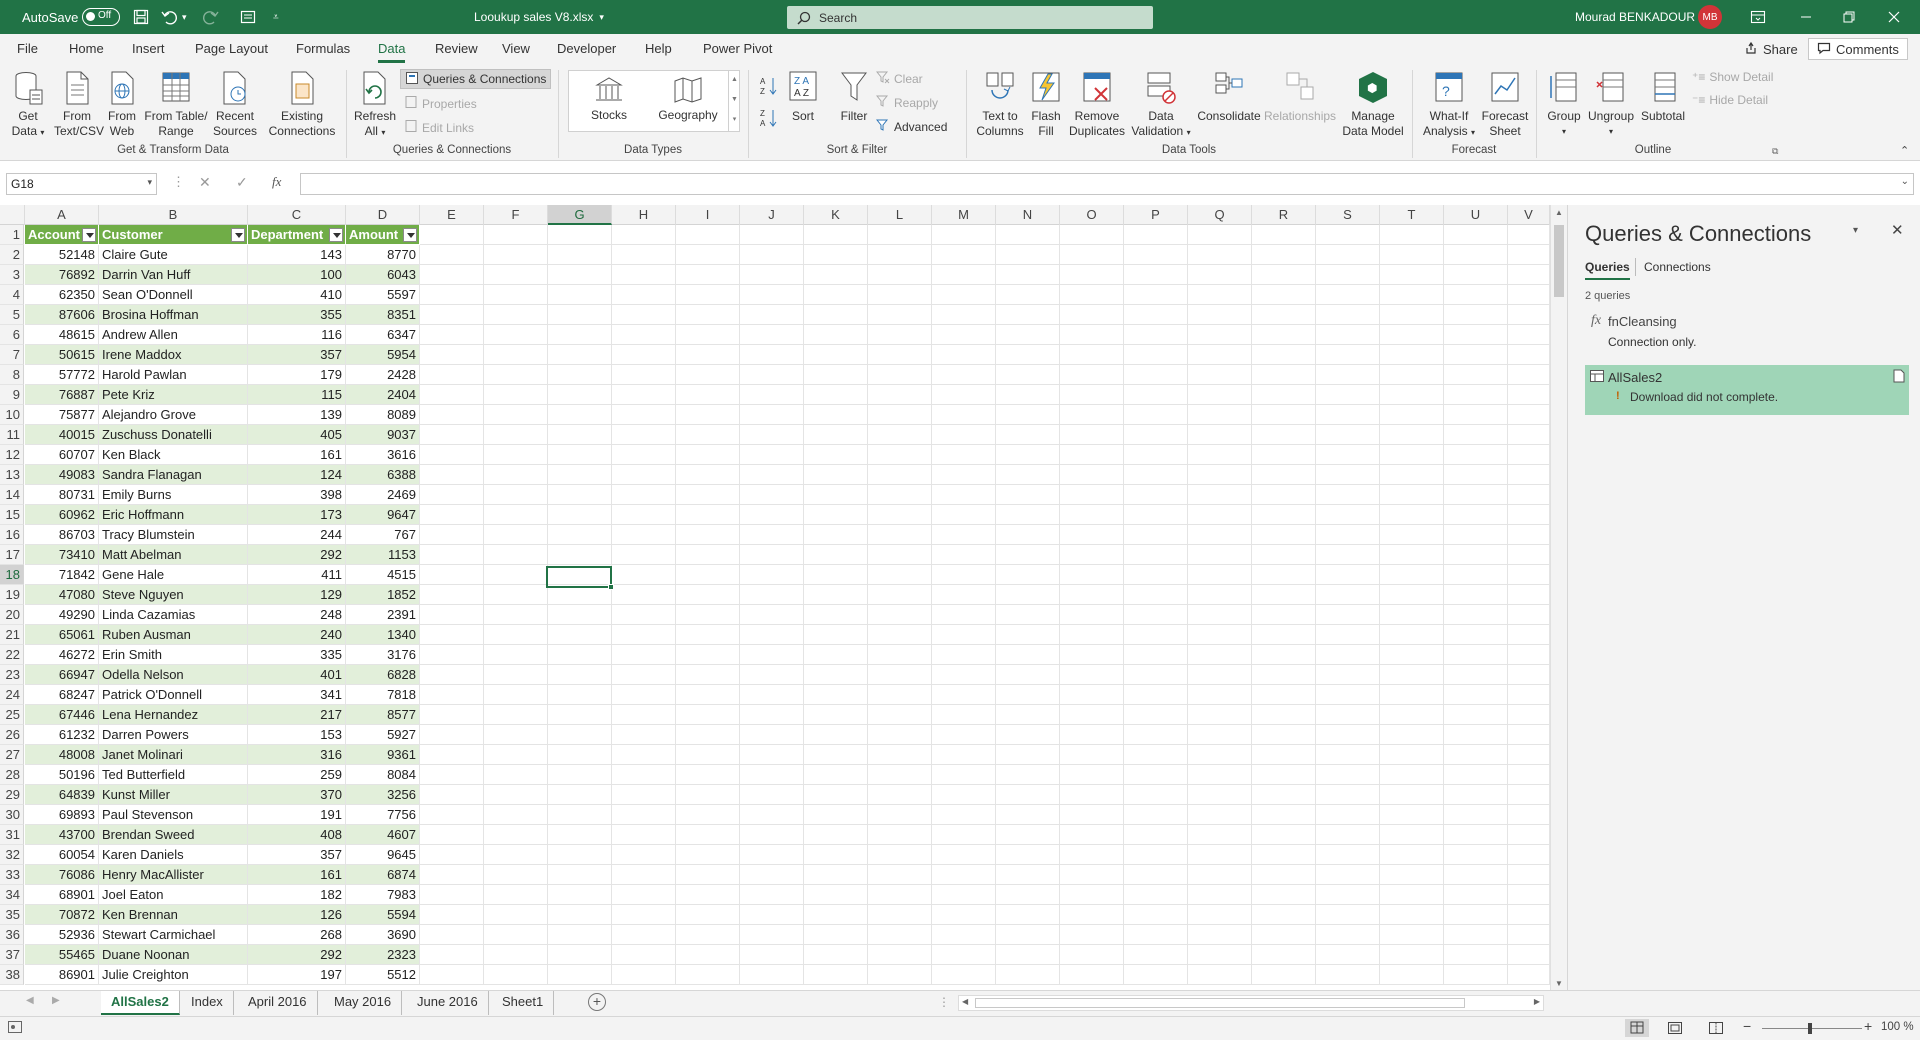 Image resolution: width=1920 pixels, height=1040 pixels. I want to click on query-item: AllSales2 ! Download did not complete., so click(1747, 390).